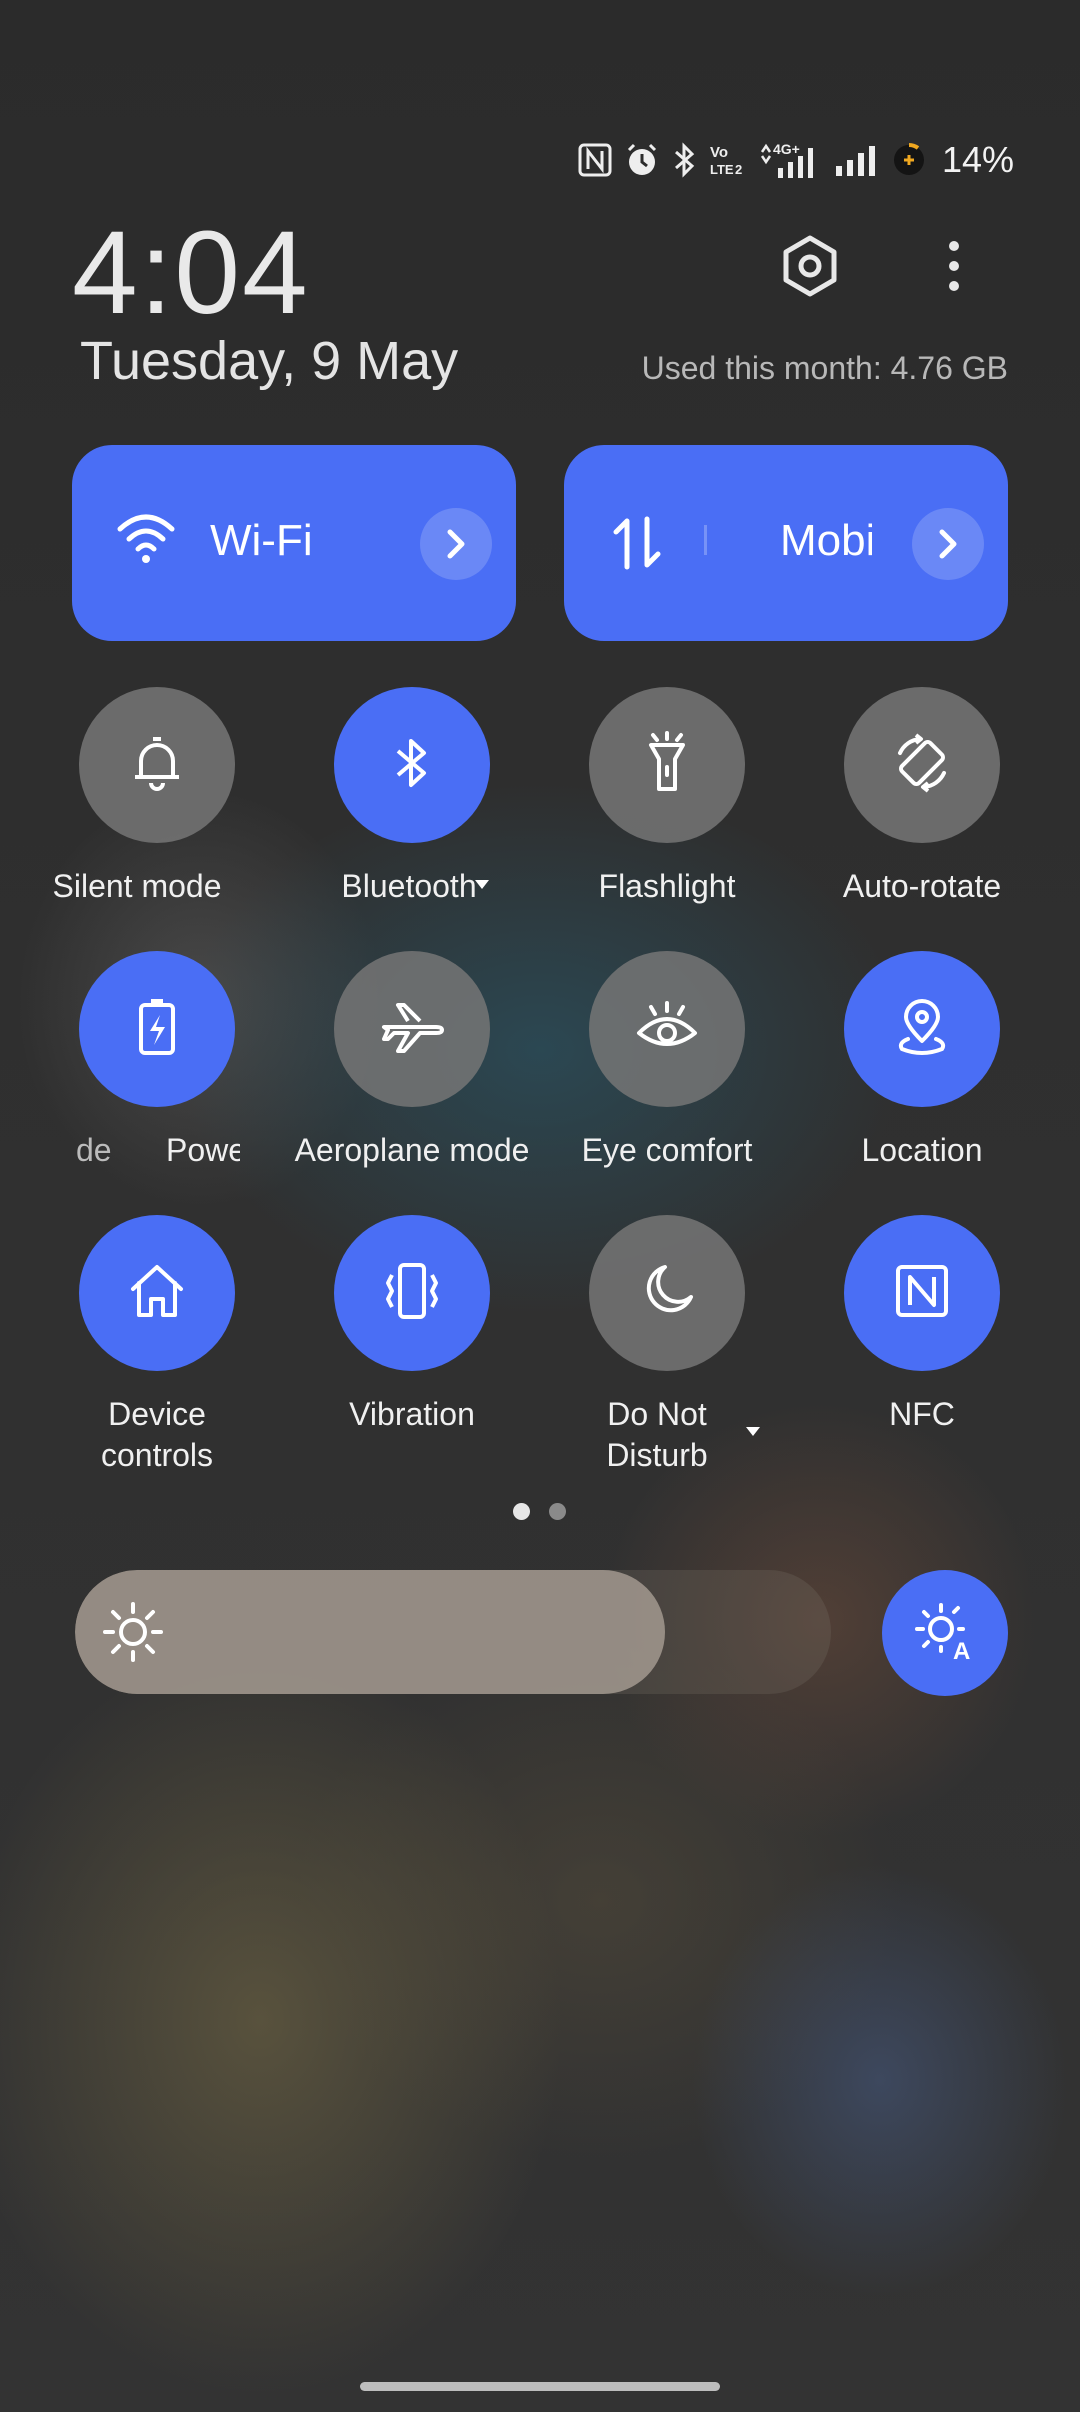 This screenshot has width=1080, height=2412. I want to click on more-options-button, so click(954, 268).